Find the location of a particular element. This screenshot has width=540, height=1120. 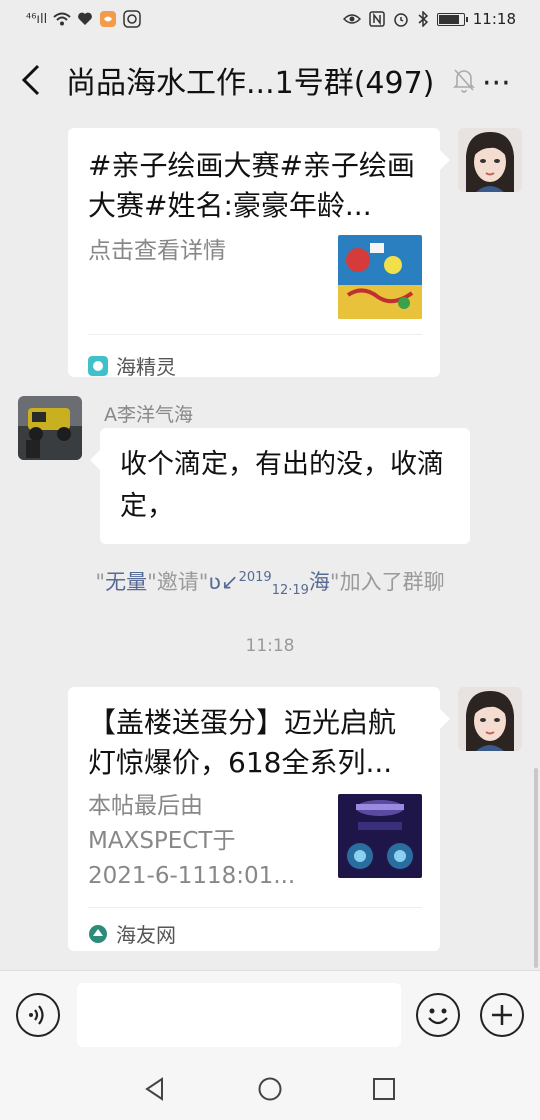

mute-bell-icon is located at coordinates (464, 81).